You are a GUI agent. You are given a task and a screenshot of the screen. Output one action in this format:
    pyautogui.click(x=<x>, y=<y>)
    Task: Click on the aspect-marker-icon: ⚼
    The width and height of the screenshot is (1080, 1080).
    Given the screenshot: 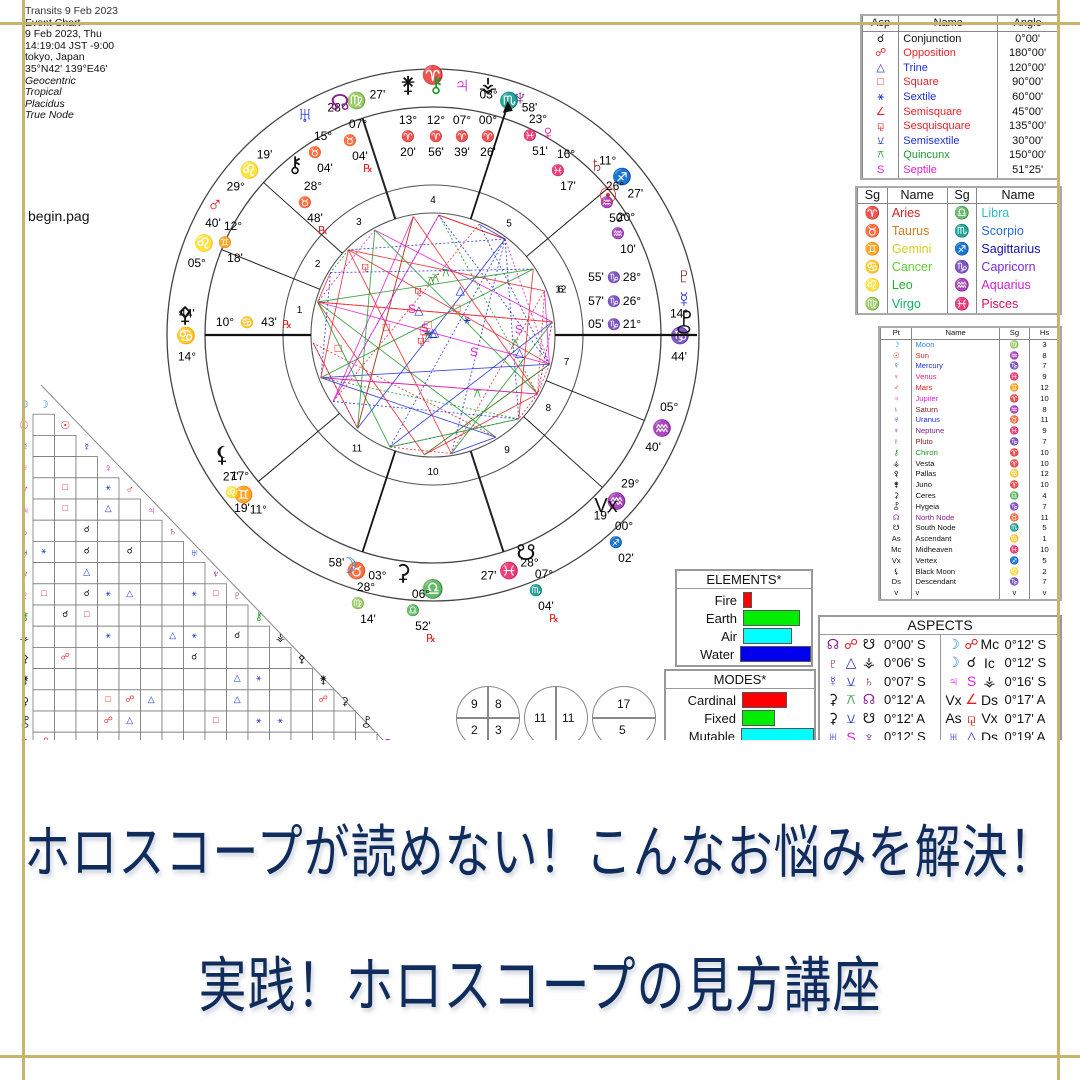 What is the action you would take?
    pyautogui.click(x=421, y=339)
    